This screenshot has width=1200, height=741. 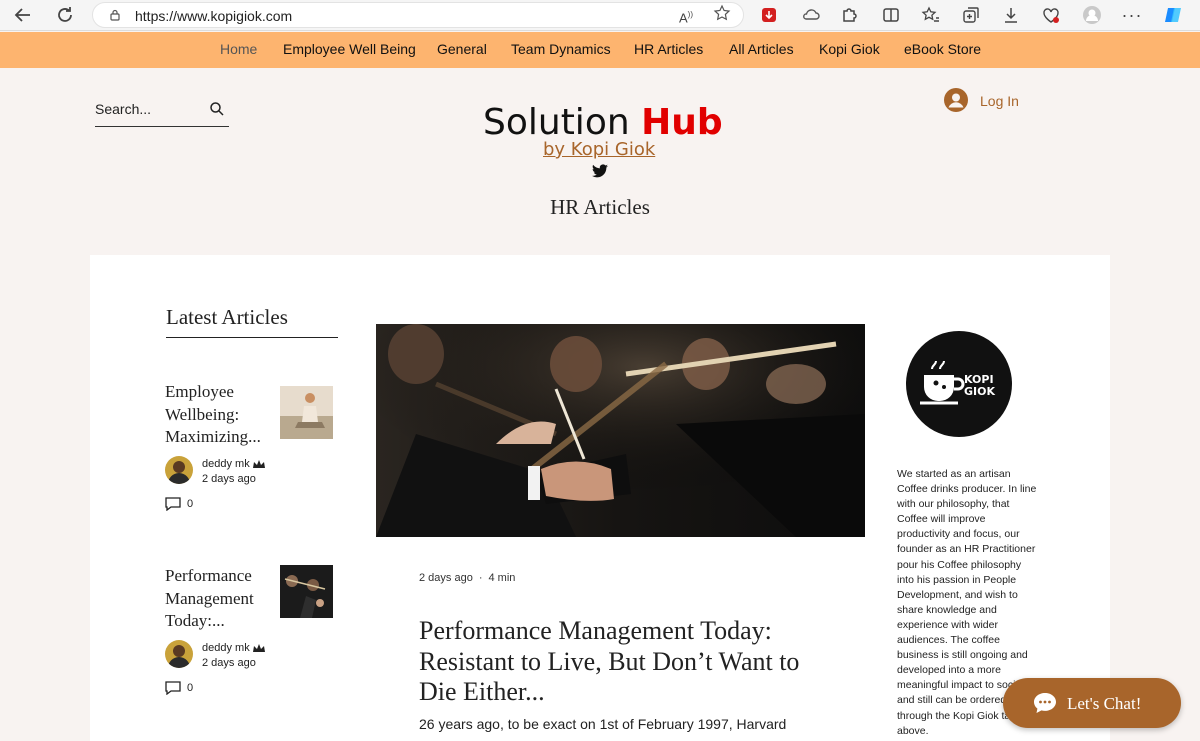 I want to click on nav-item-ebook-store: eBook Store, so click(x=942, y=49).